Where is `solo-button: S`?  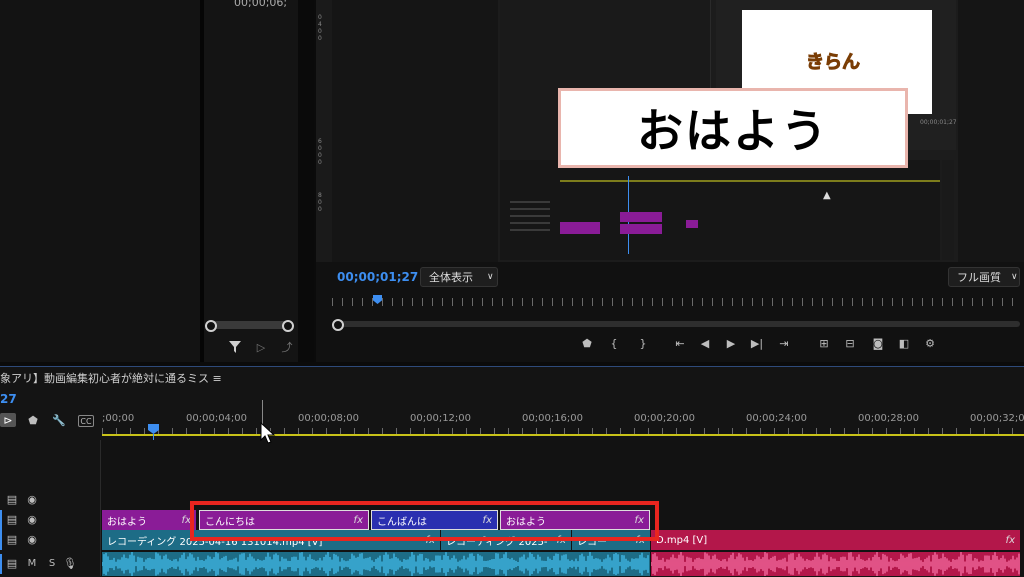 solo-button: S is located at coordinates (52, 563).